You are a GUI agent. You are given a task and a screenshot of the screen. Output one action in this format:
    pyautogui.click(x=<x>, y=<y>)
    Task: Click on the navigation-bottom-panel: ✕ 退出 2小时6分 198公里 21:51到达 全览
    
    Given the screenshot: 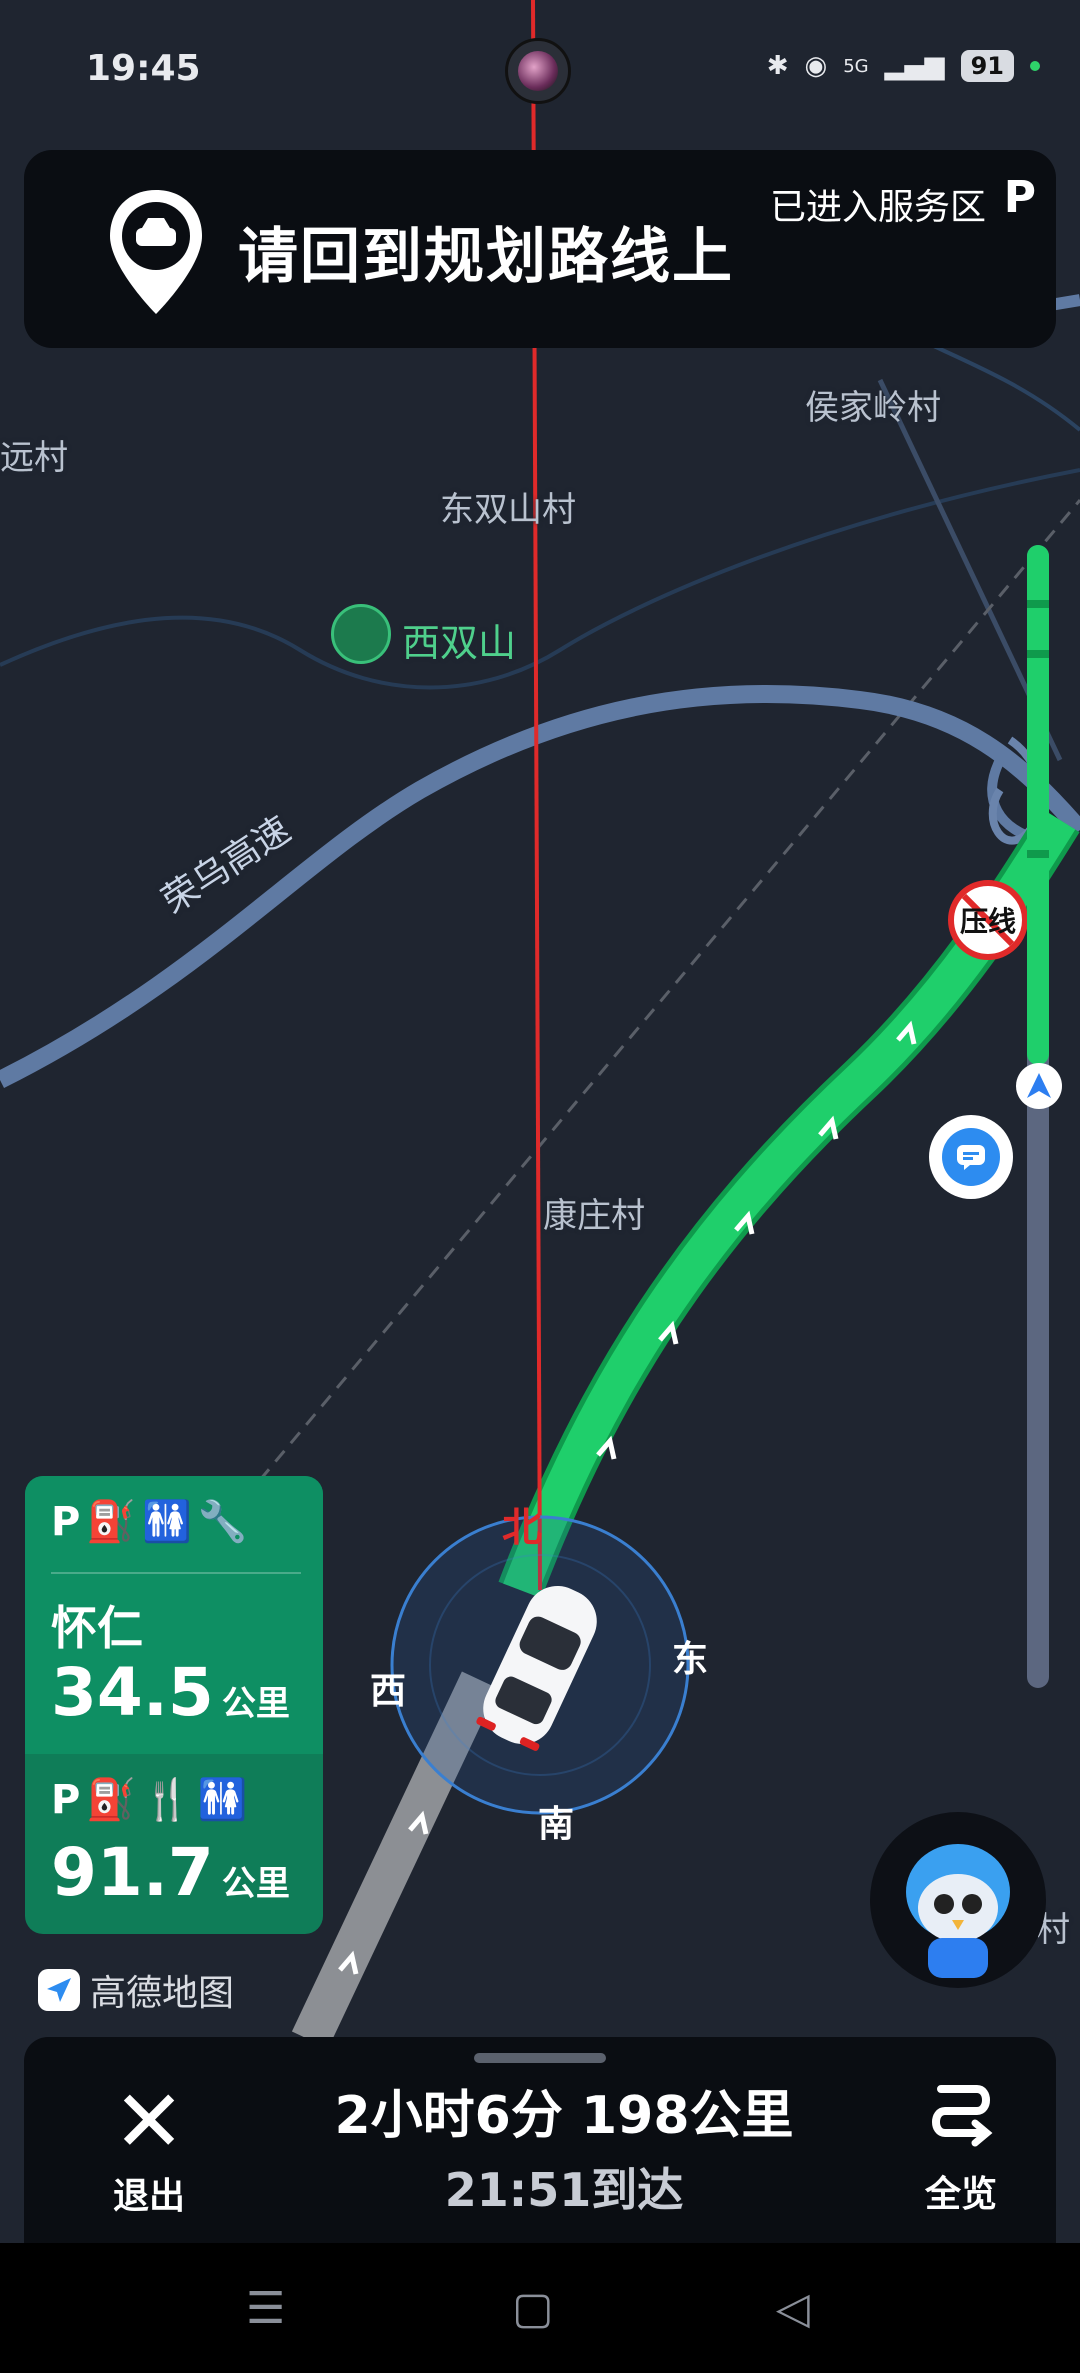 What is the action you would take?
    pyautogui.click(x=540, y=2140)
    